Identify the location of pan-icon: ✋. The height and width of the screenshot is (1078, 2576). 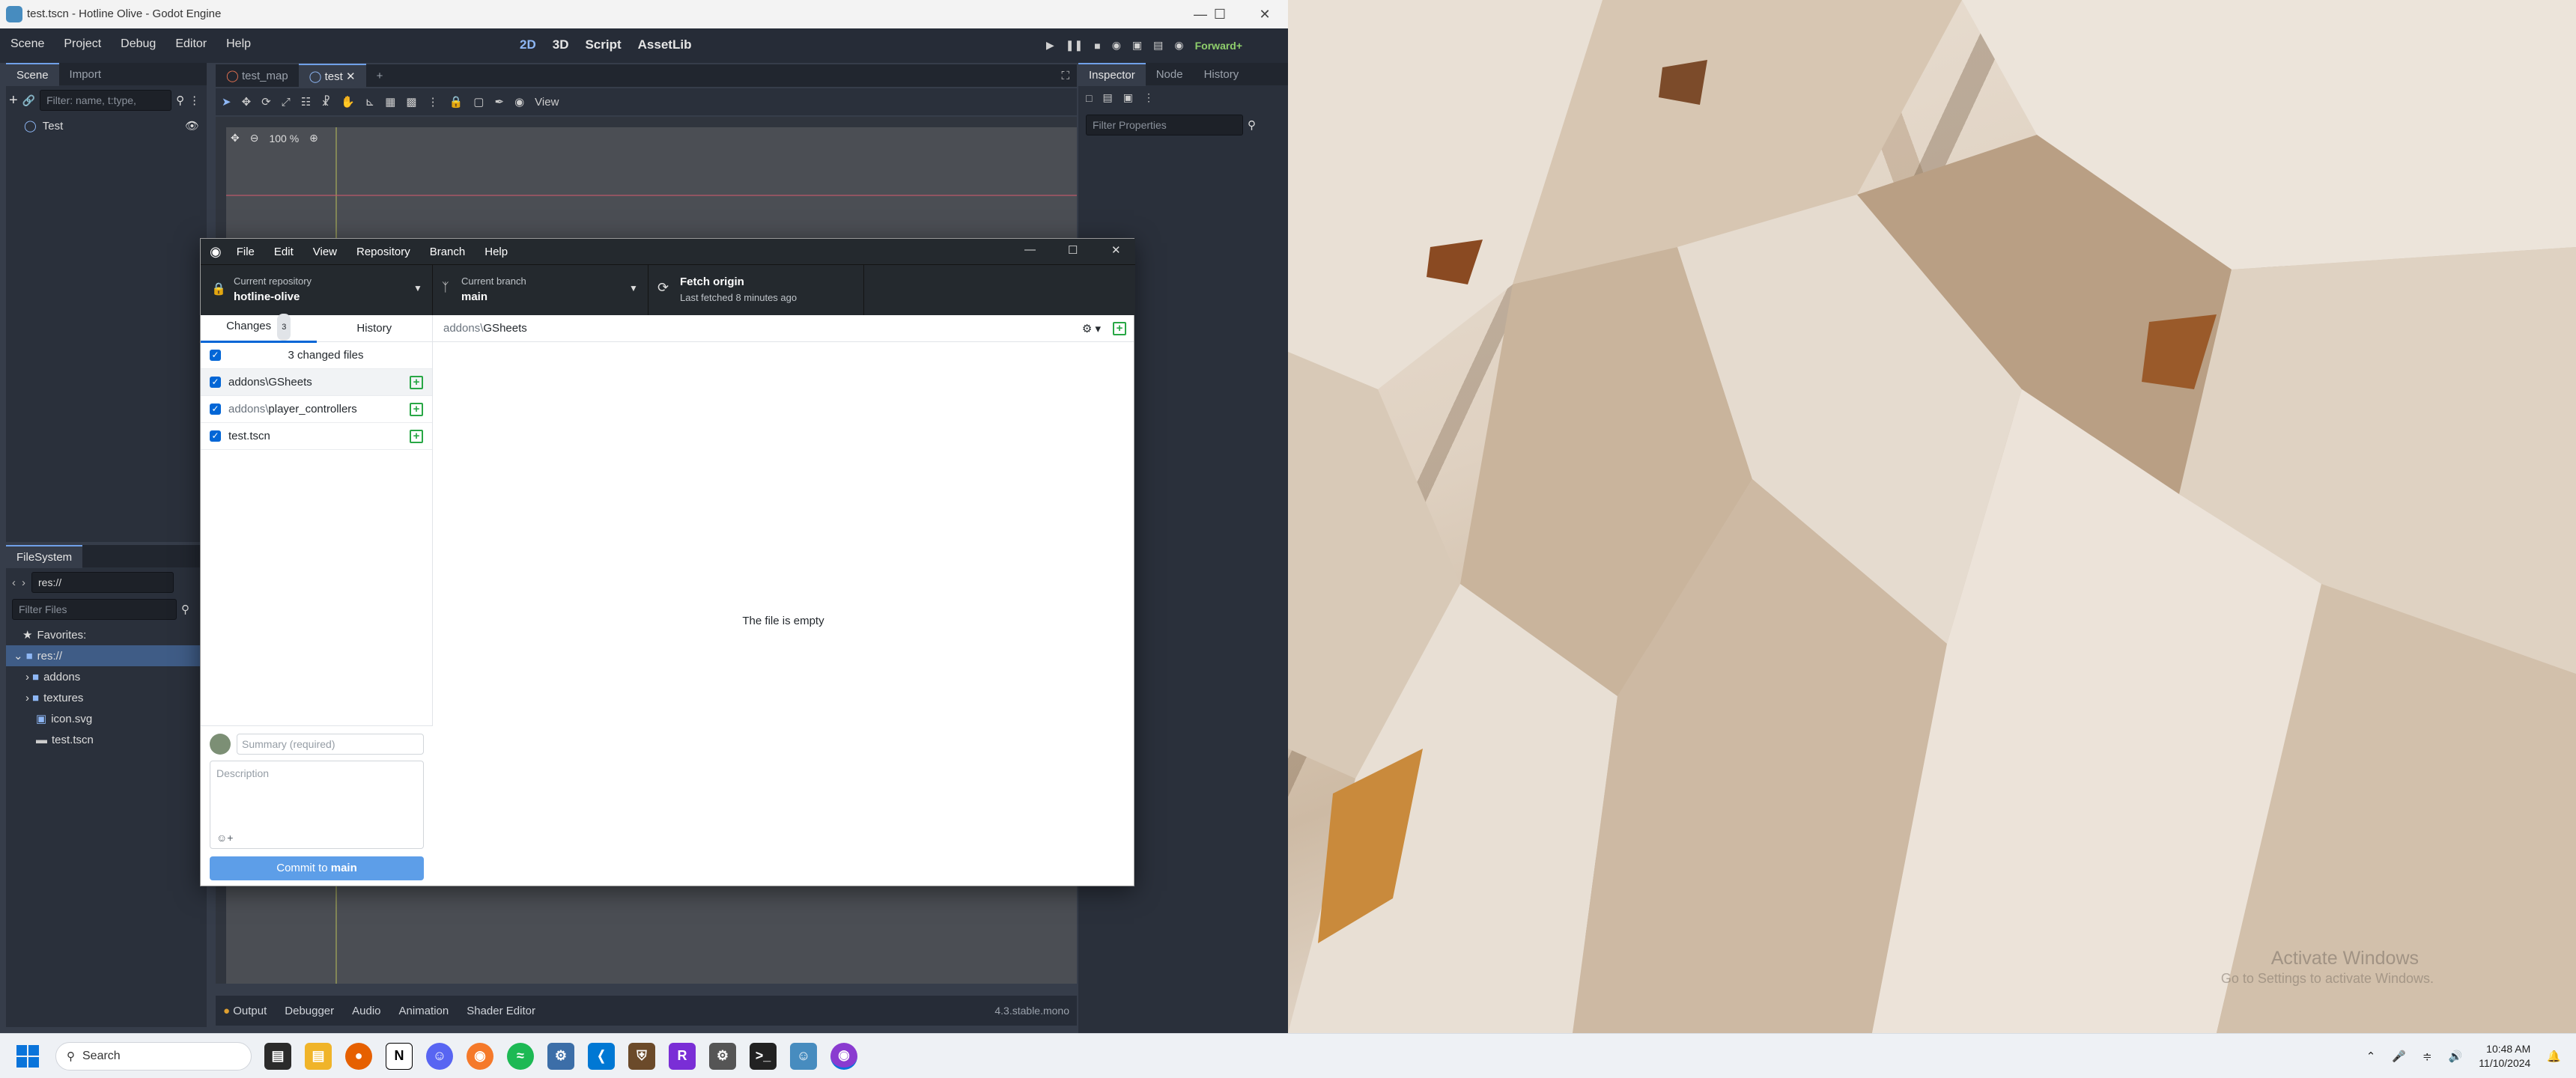
(348, 102).